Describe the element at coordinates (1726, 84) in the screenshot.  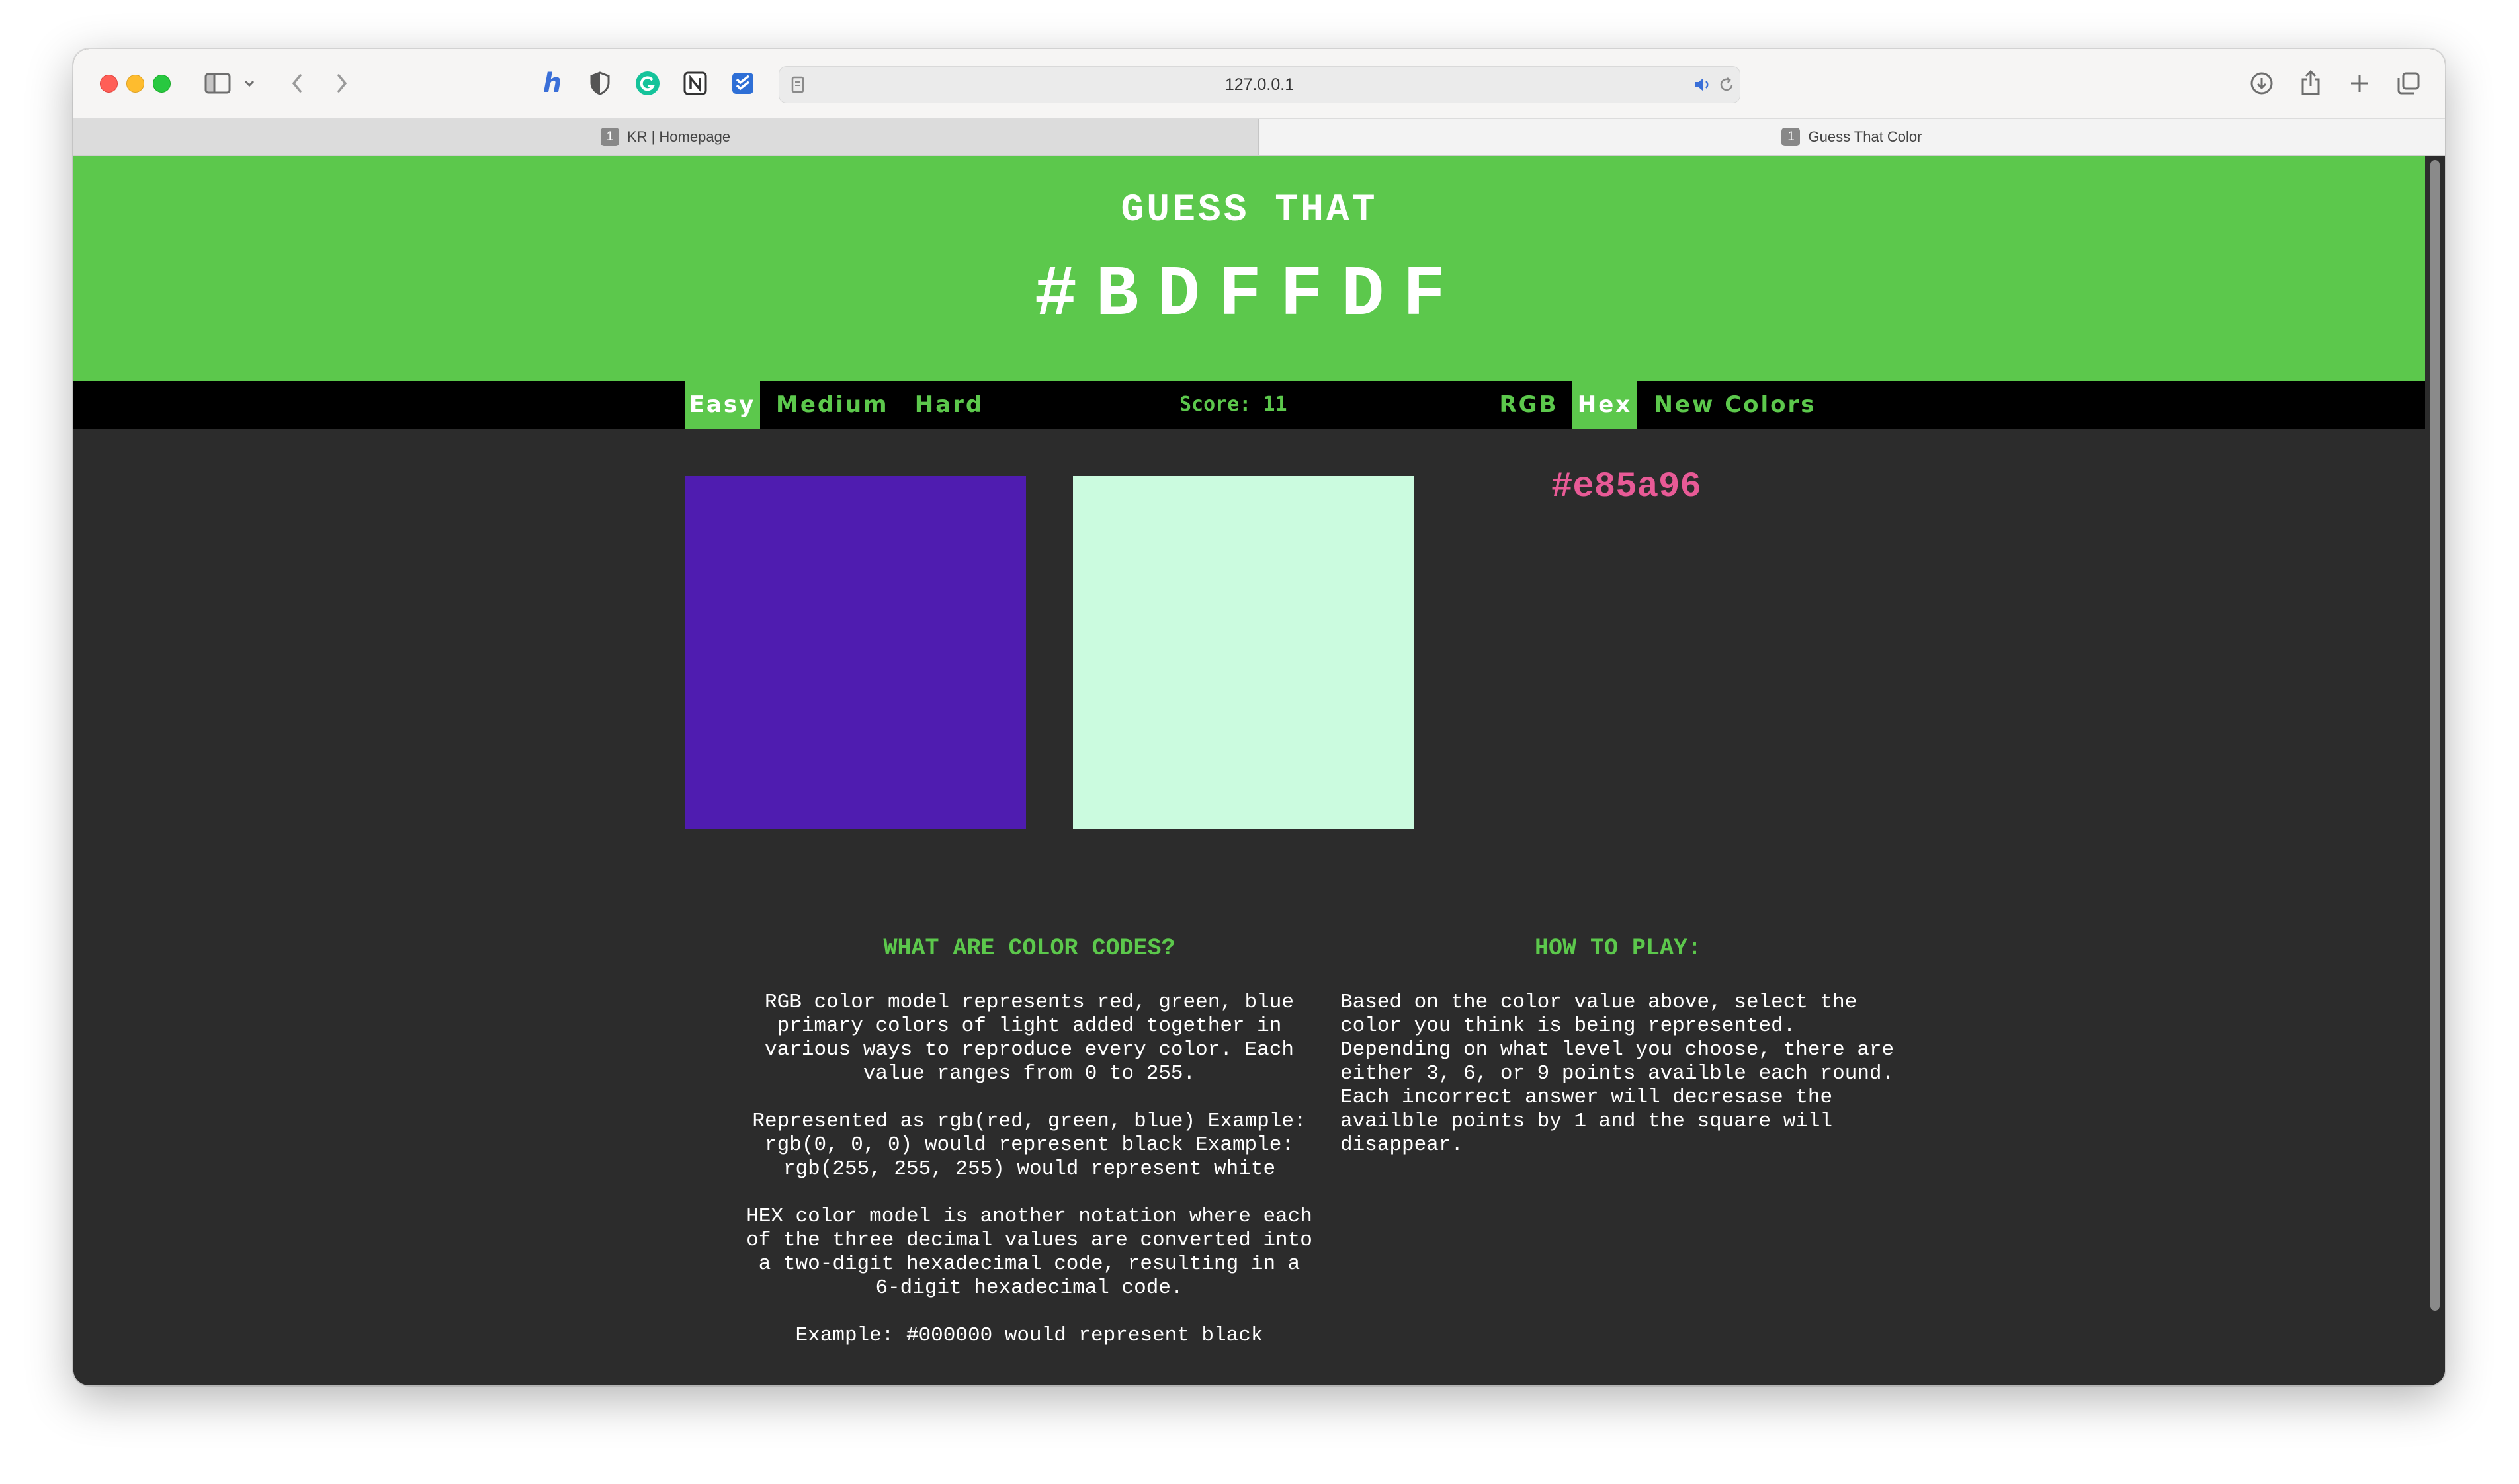
I see `reload-icon` at that location.